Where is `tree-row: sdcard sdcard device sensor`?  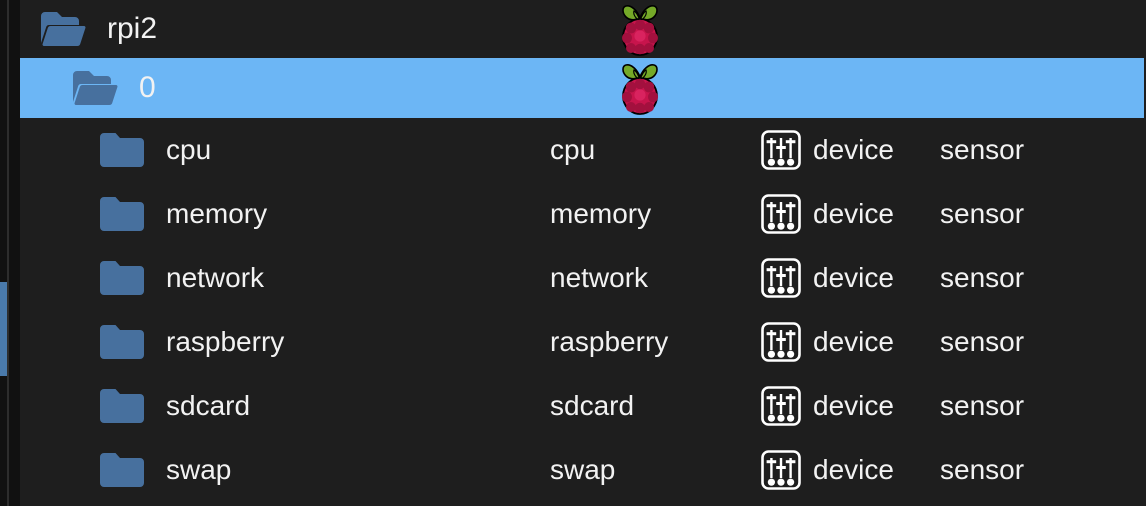
tree-row: sdcard sdcard device sensor is located at coordinates (583, 406).